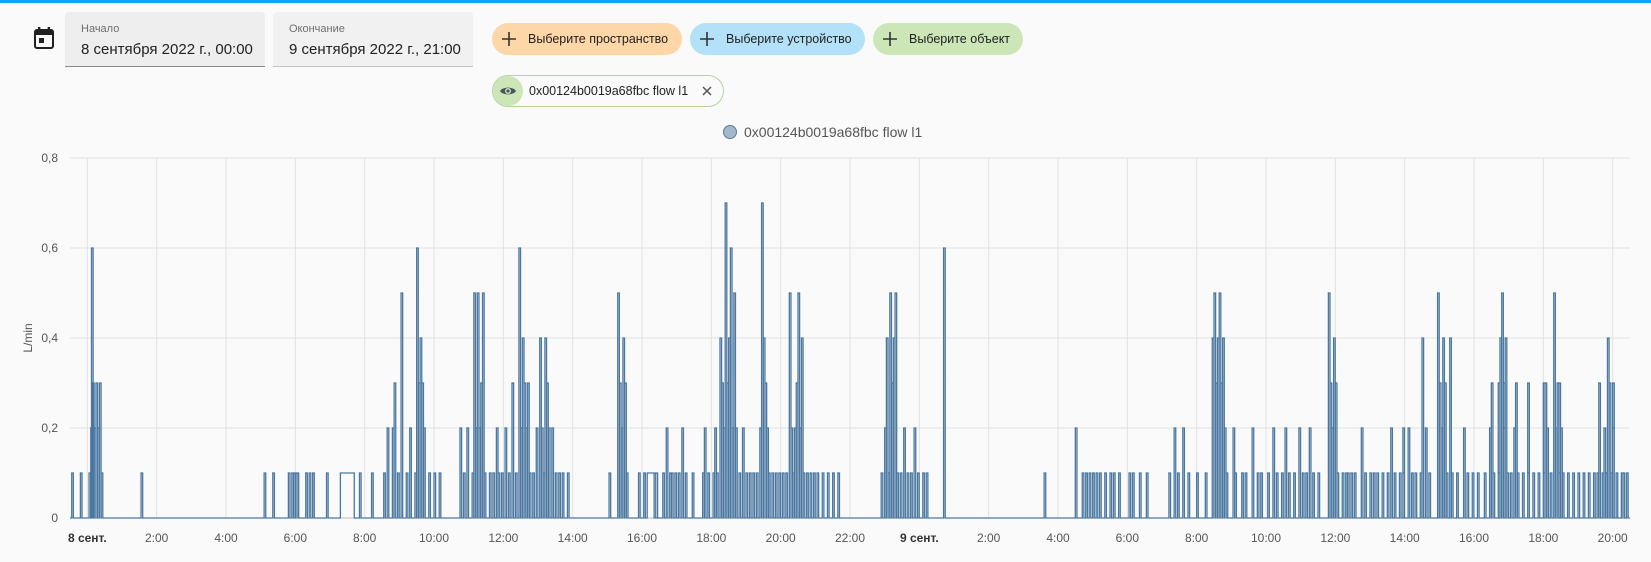 This screenshot has width=1651, height=562. What do you see at coordinates (100, 29) in the screenshot?
I see `start-date-label: Начало` at bounding box center [100, 29].